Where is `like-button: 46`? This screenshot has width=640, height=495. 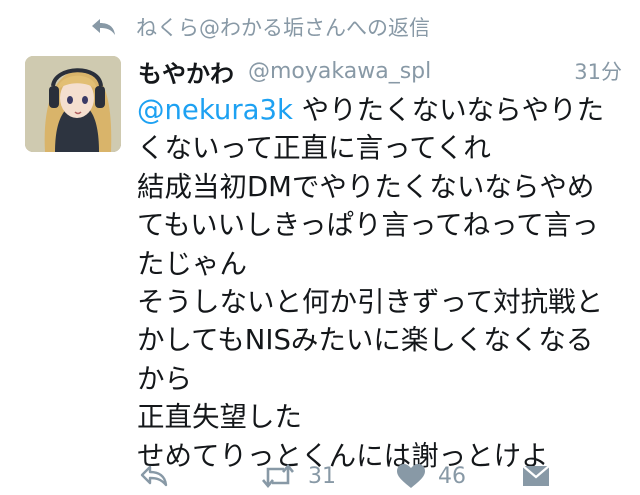 like-button: 46 is located at coordinates (431, 476).